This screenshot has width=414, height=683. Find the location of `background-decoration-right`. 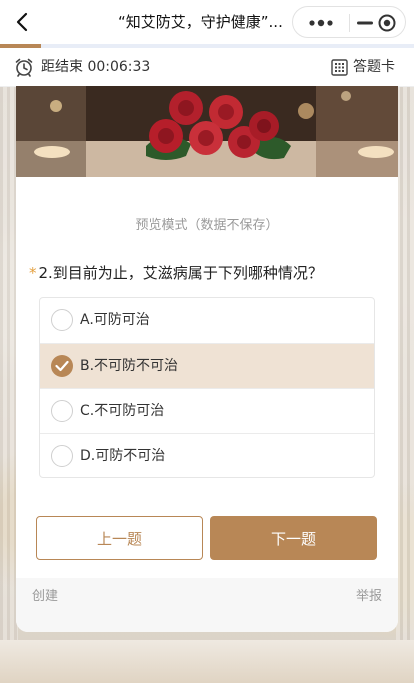

background-decoration-right is located at coordinates (405, 371).